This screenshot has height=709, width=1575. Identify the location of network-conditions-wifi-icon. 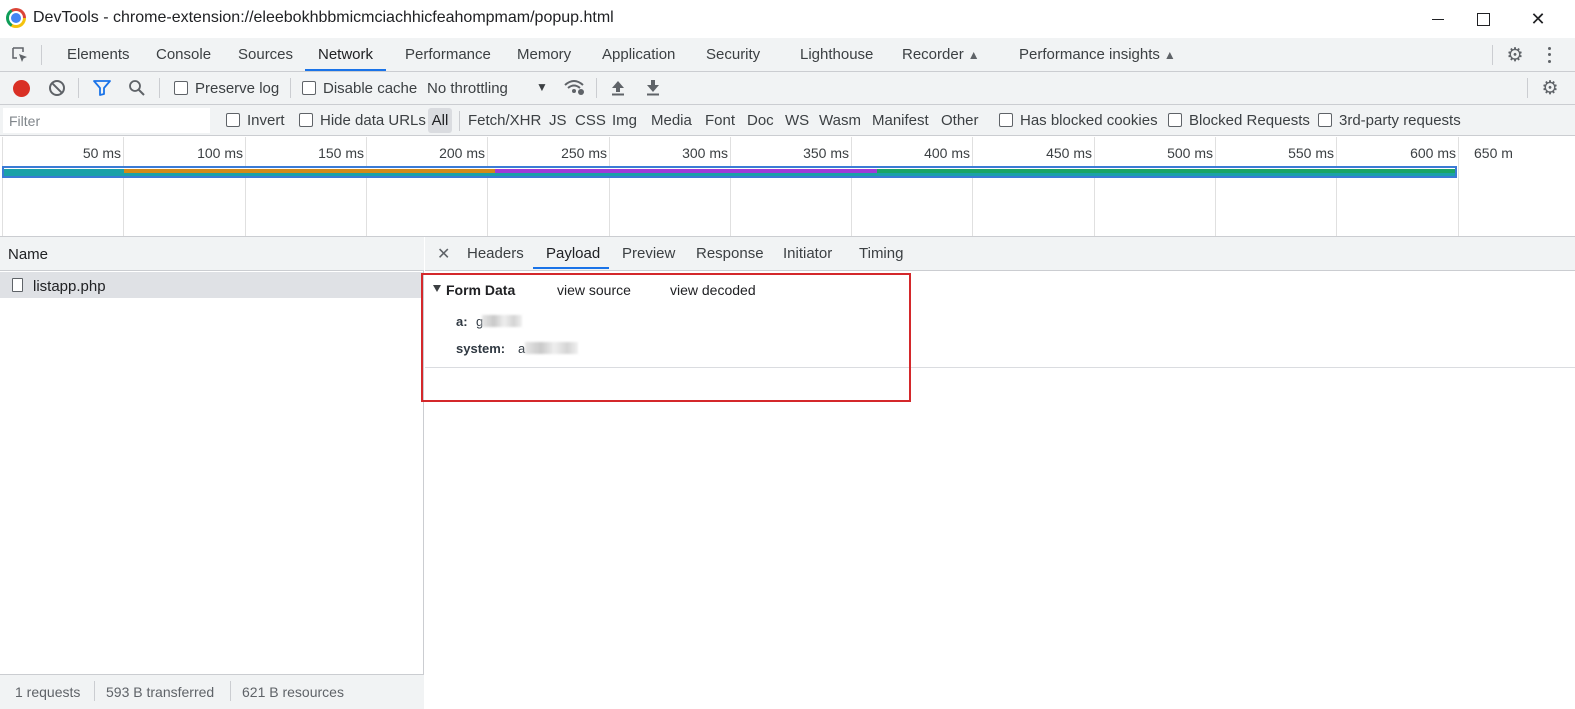
(574, 87).